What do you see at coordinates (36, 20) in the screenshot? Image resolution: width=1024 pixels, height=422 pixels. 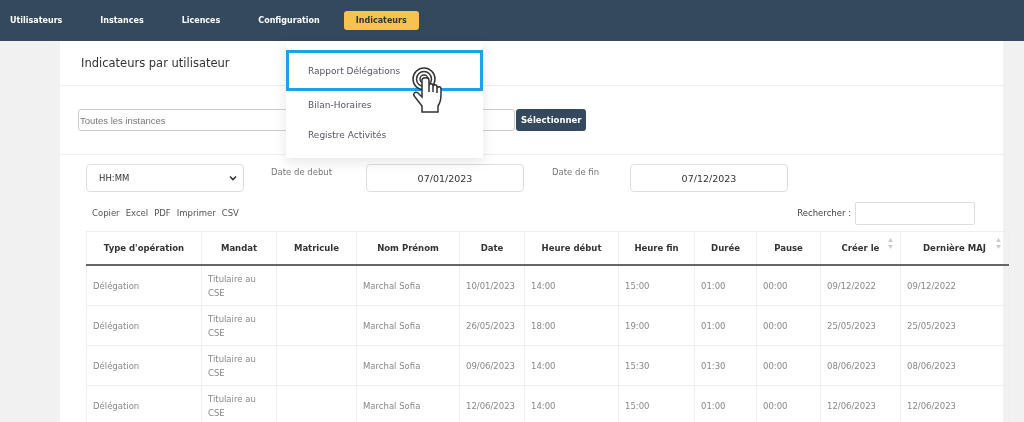 I see `nav-tab: Utilisateurs` at bounding box center [36, 20].